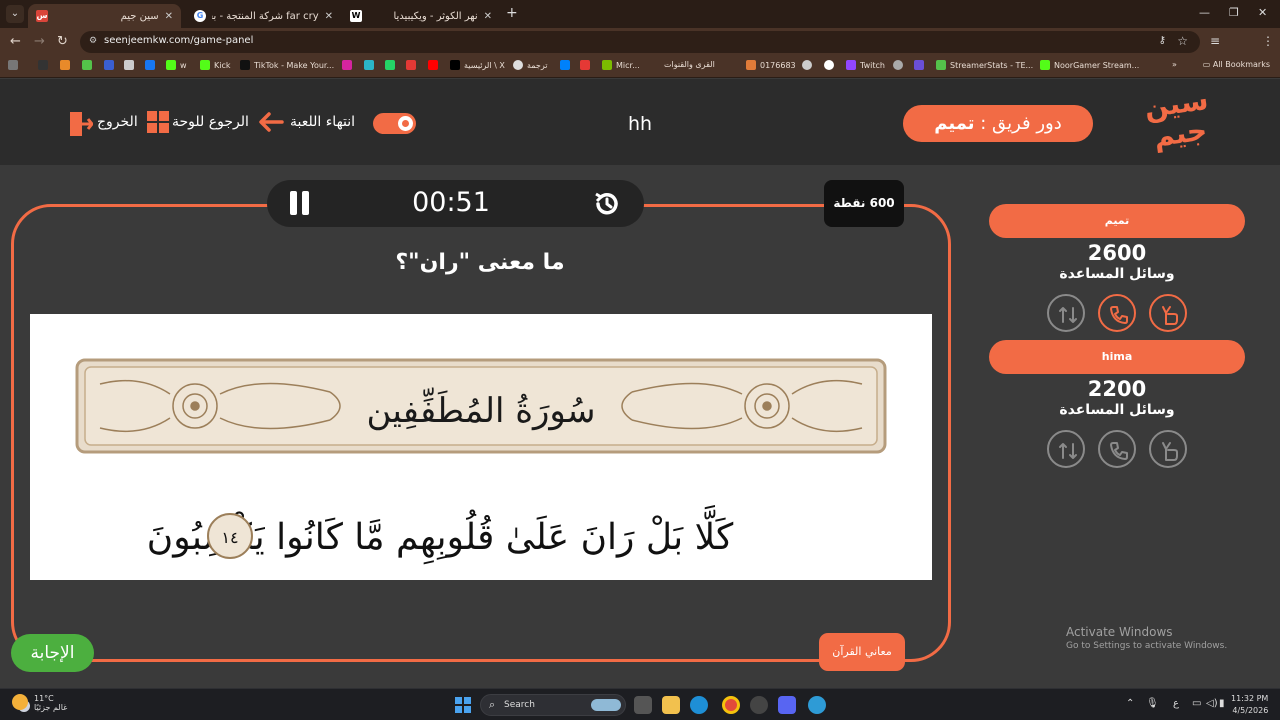 This screenshot has width=1280, height=720. I want to click on category-badge: معاني القرآن, so click(862, 652).